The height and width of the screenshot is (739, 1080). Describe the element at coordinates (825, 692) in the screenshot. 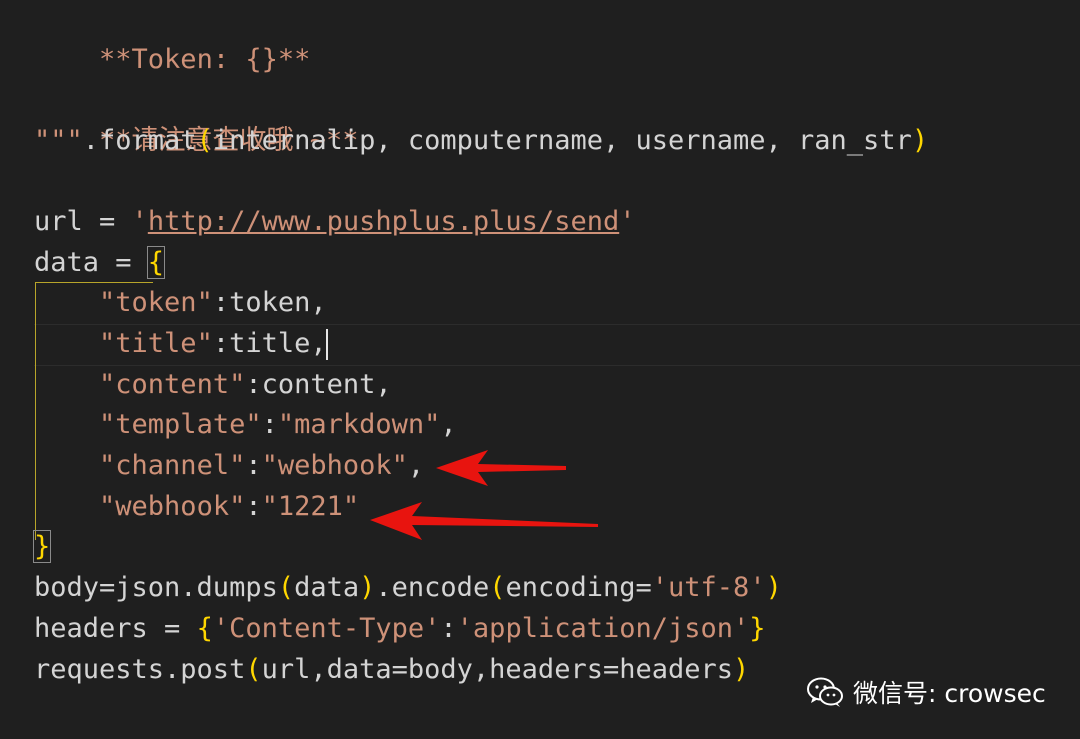

I see `wechat-icon` at that location.